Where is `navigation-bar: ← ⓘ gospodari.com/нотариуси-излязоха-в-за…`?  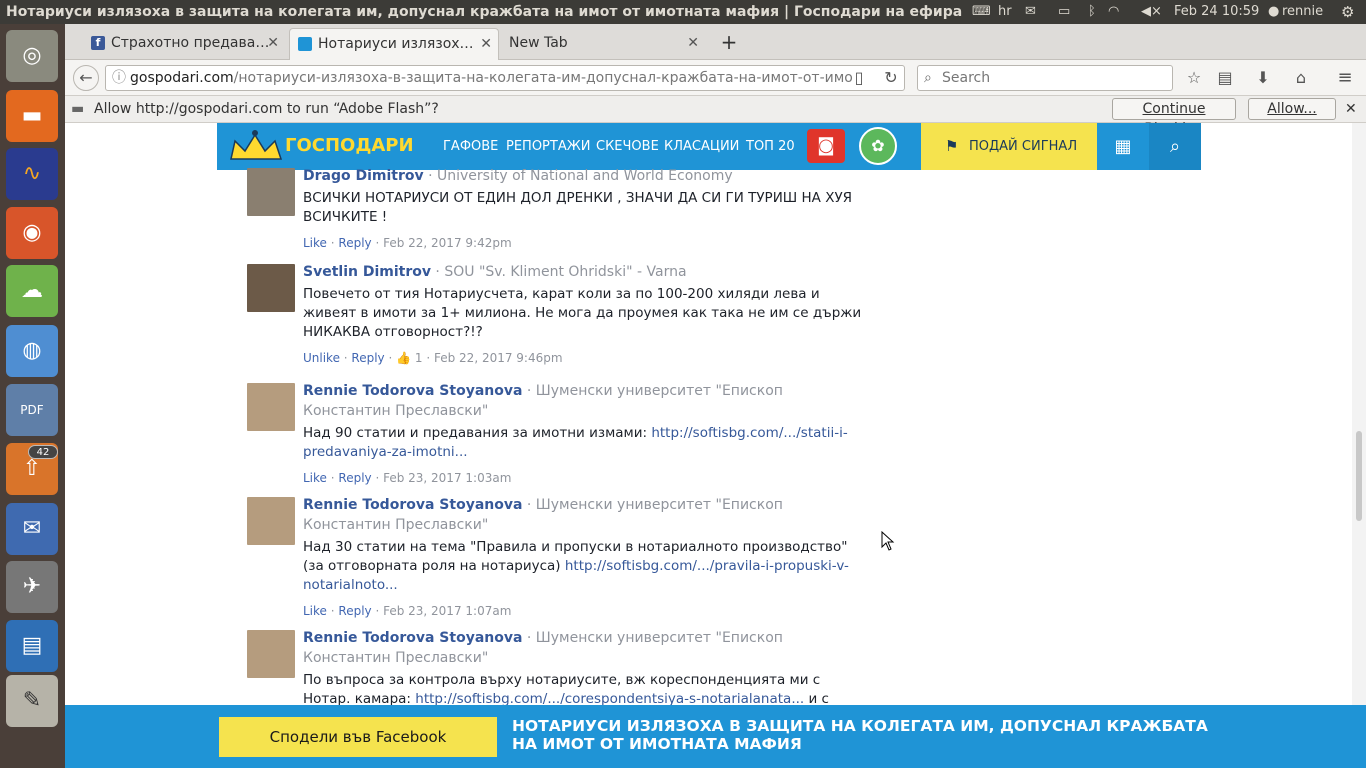
navigation-bar: ← ⓘ gospodari.com/нотариуси-излязоха-в-за… is located at coordinates (715, 78).